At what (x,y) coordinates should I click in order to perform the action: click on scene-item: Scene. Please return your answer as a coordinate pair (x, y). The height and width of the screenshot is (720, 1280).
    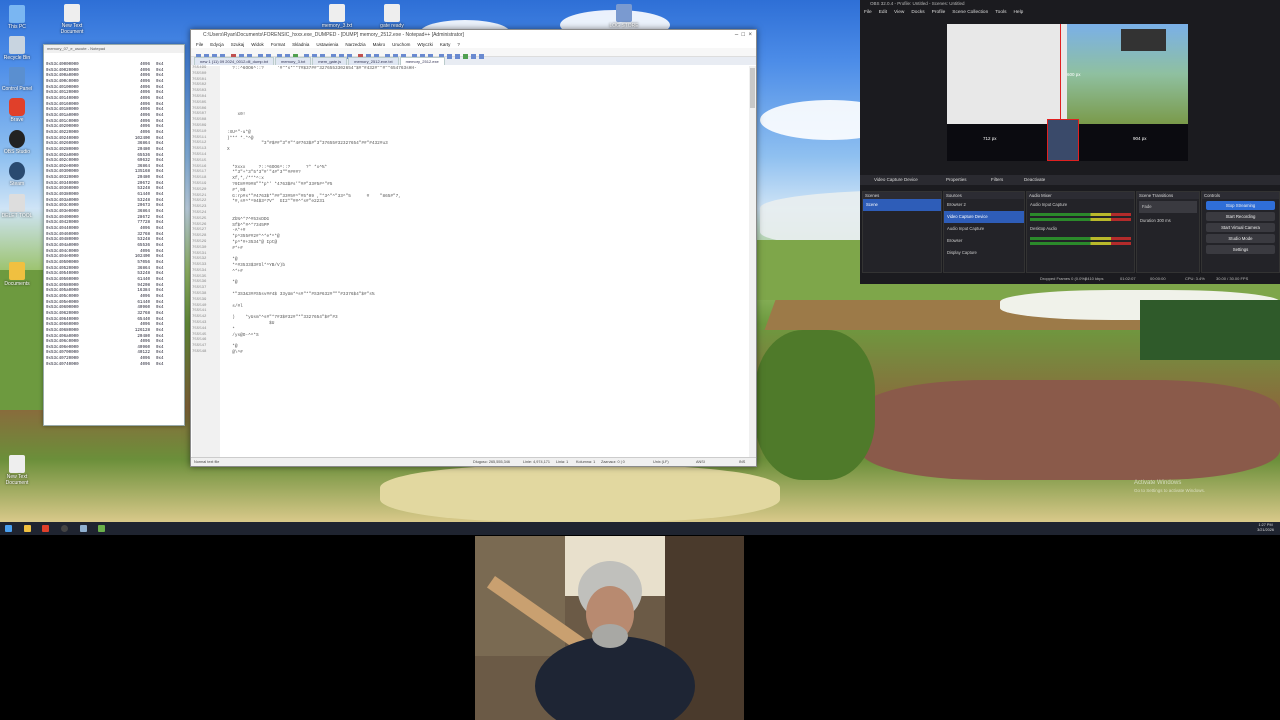
    Looking at the image, I should click on (902, 205).